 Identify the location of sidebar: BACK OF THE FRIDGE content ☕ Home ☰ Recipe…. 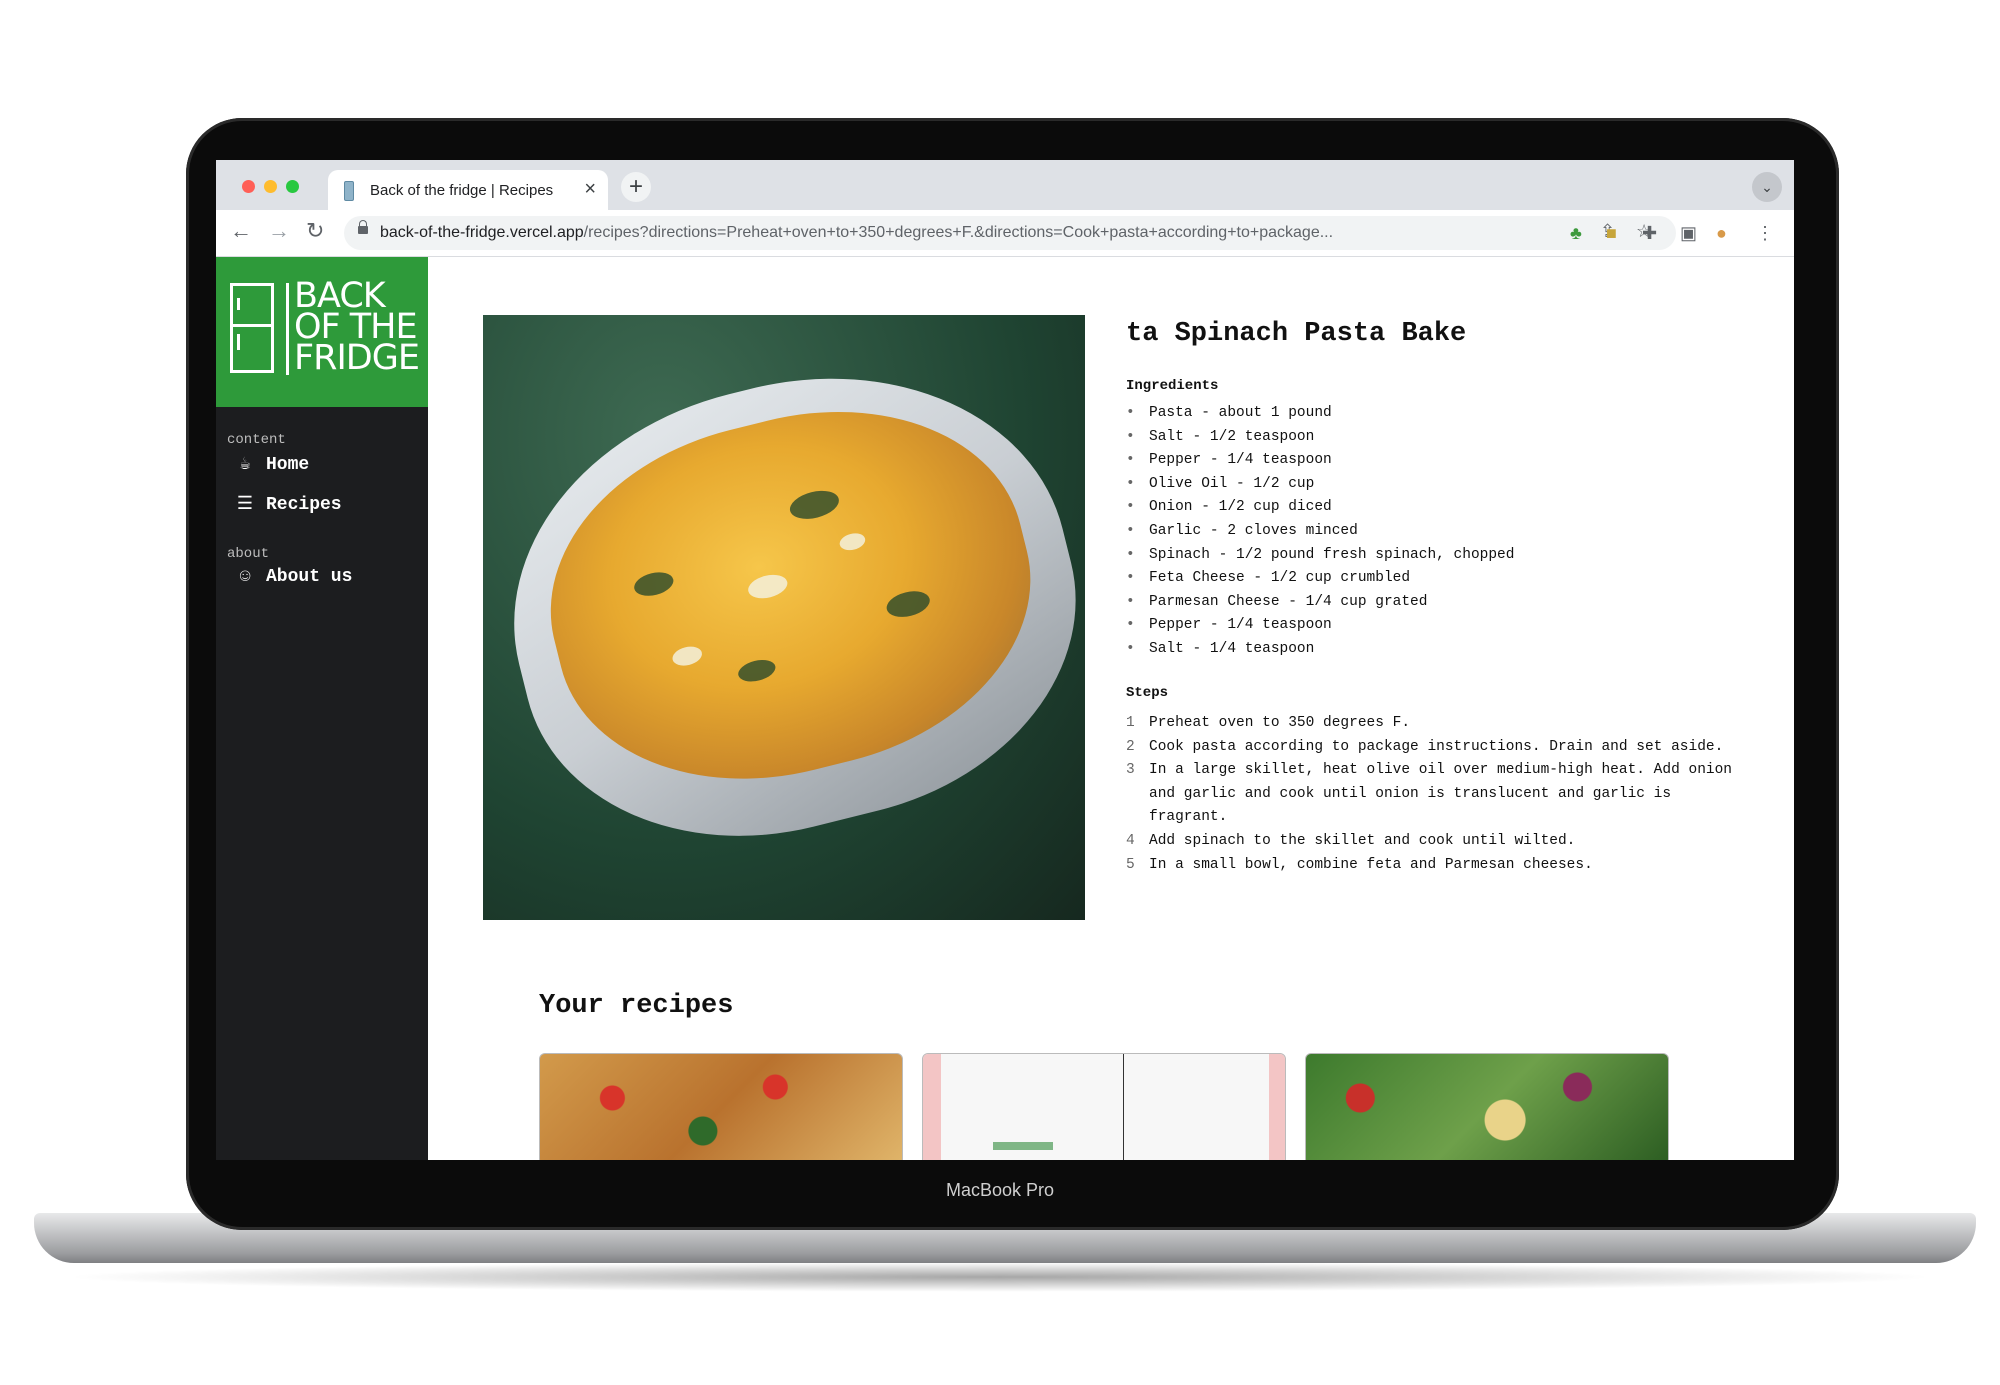
(322, 708).